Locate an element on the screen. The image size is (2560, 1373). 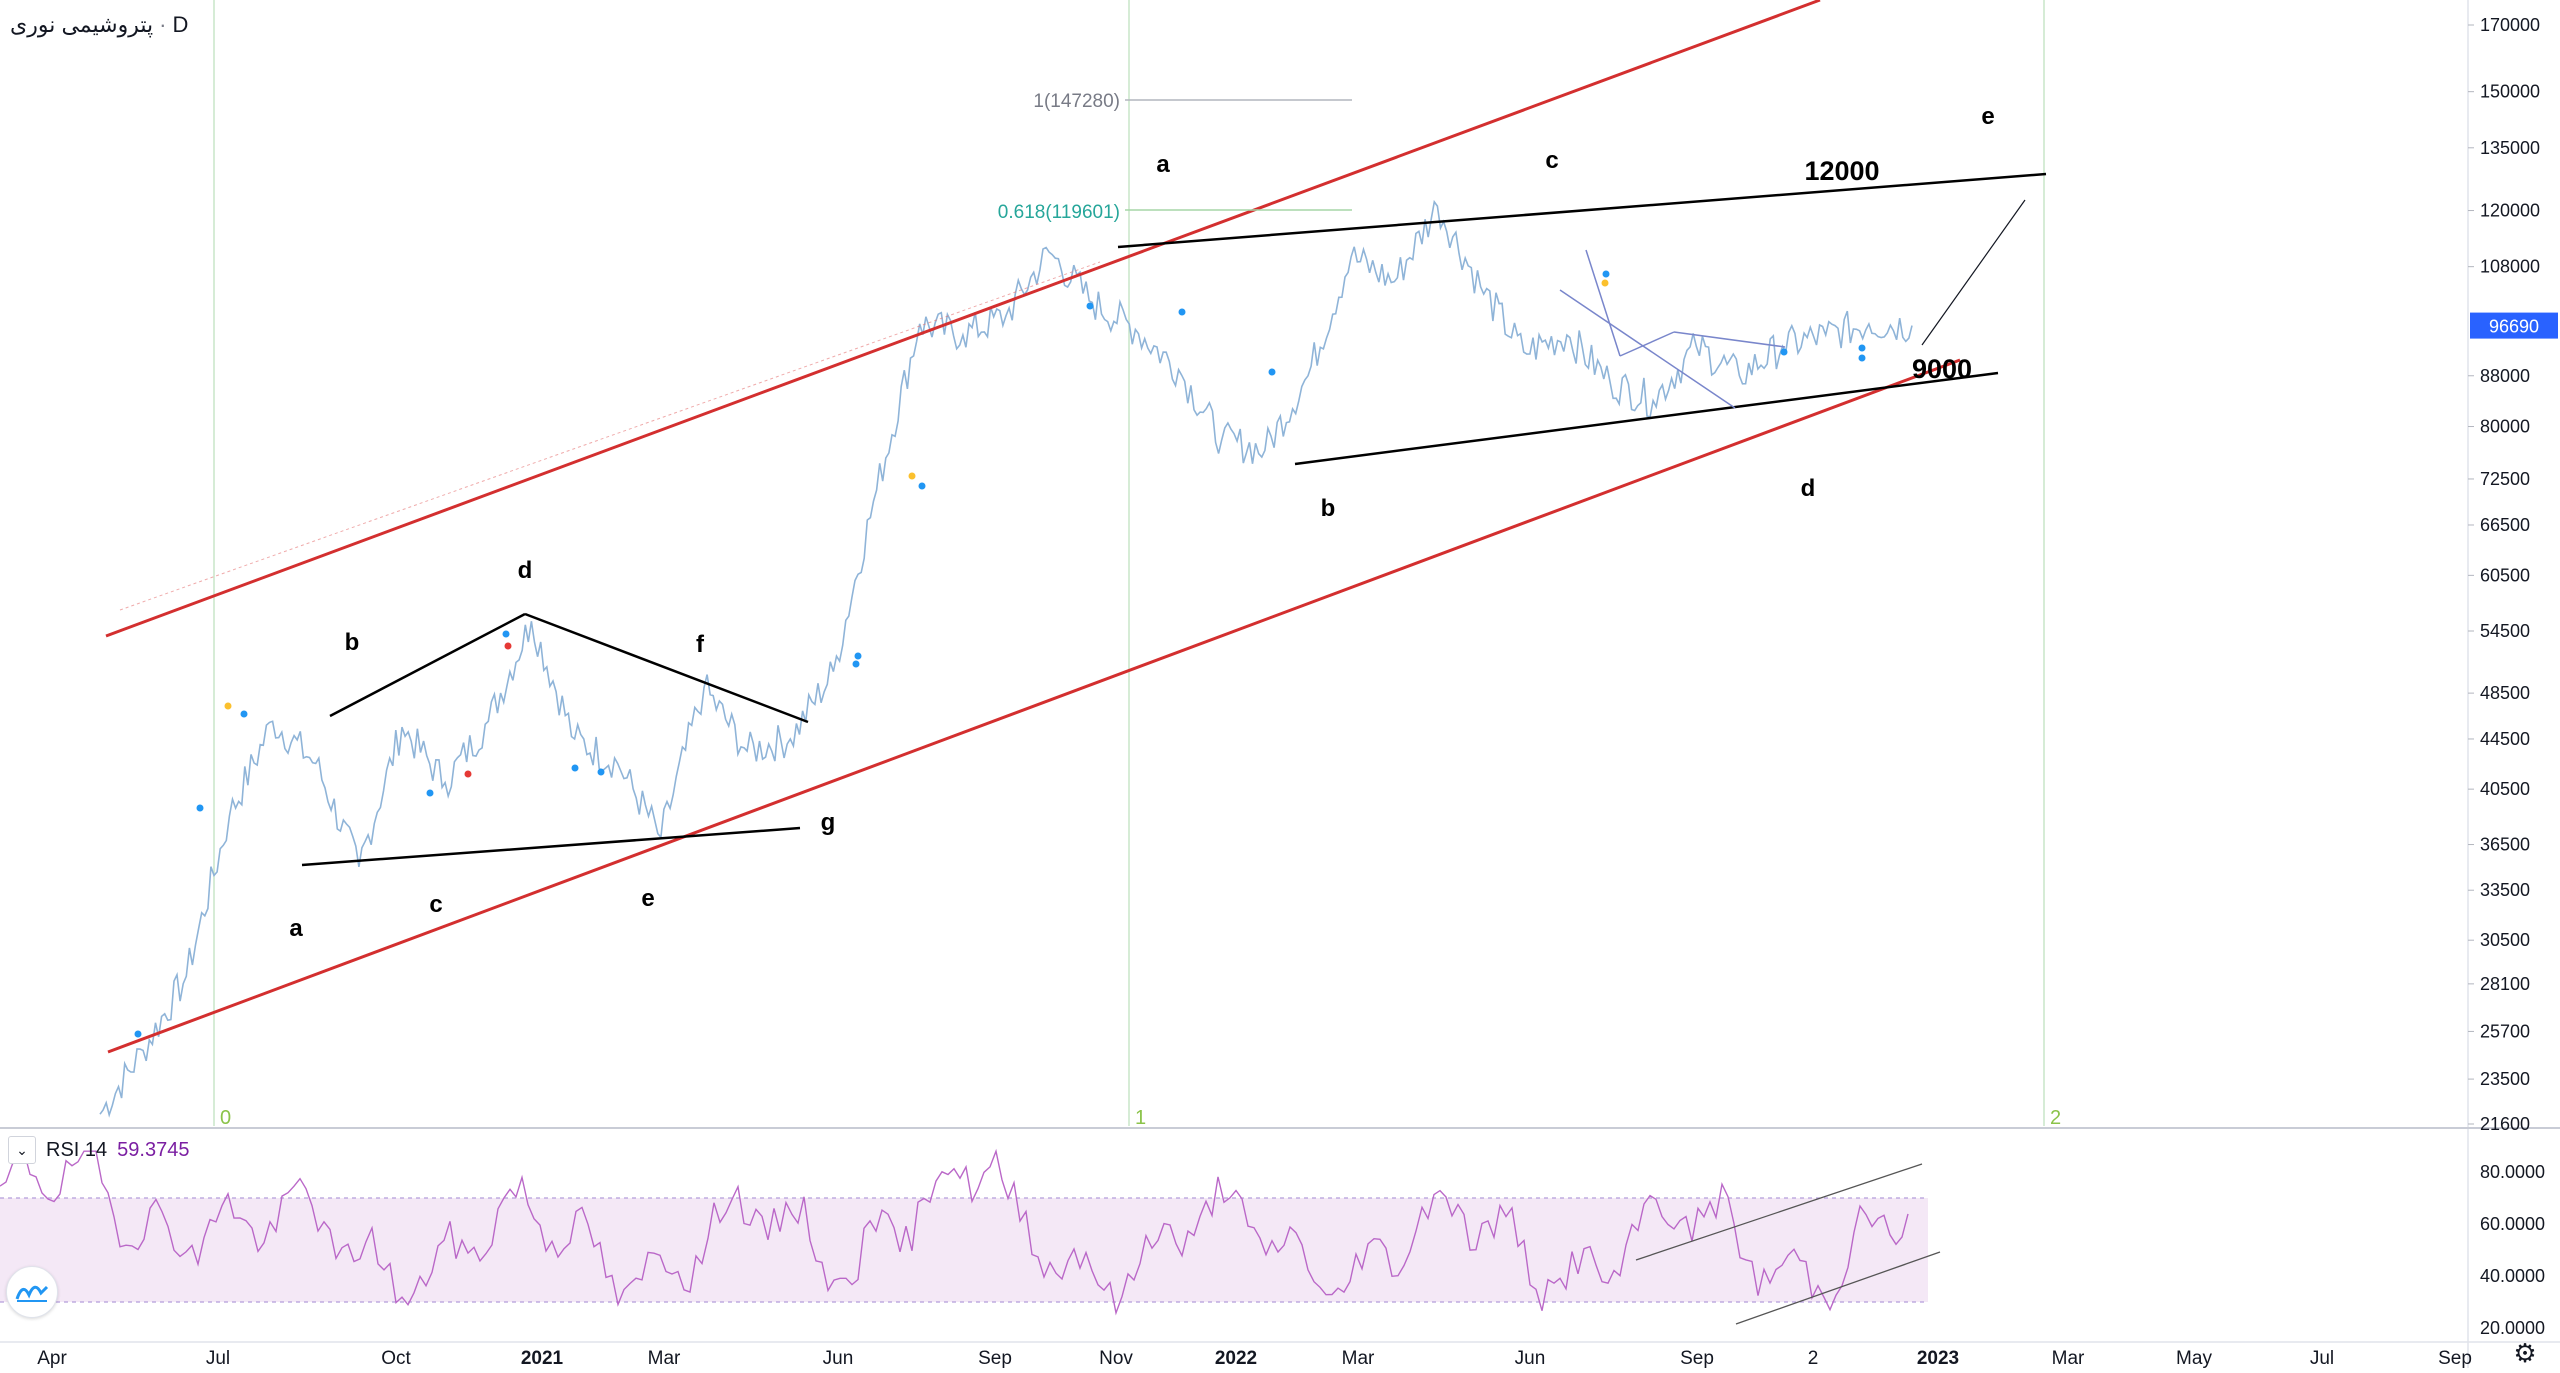
price-tick-label: 80000 is located at coordinates (2505, 427).